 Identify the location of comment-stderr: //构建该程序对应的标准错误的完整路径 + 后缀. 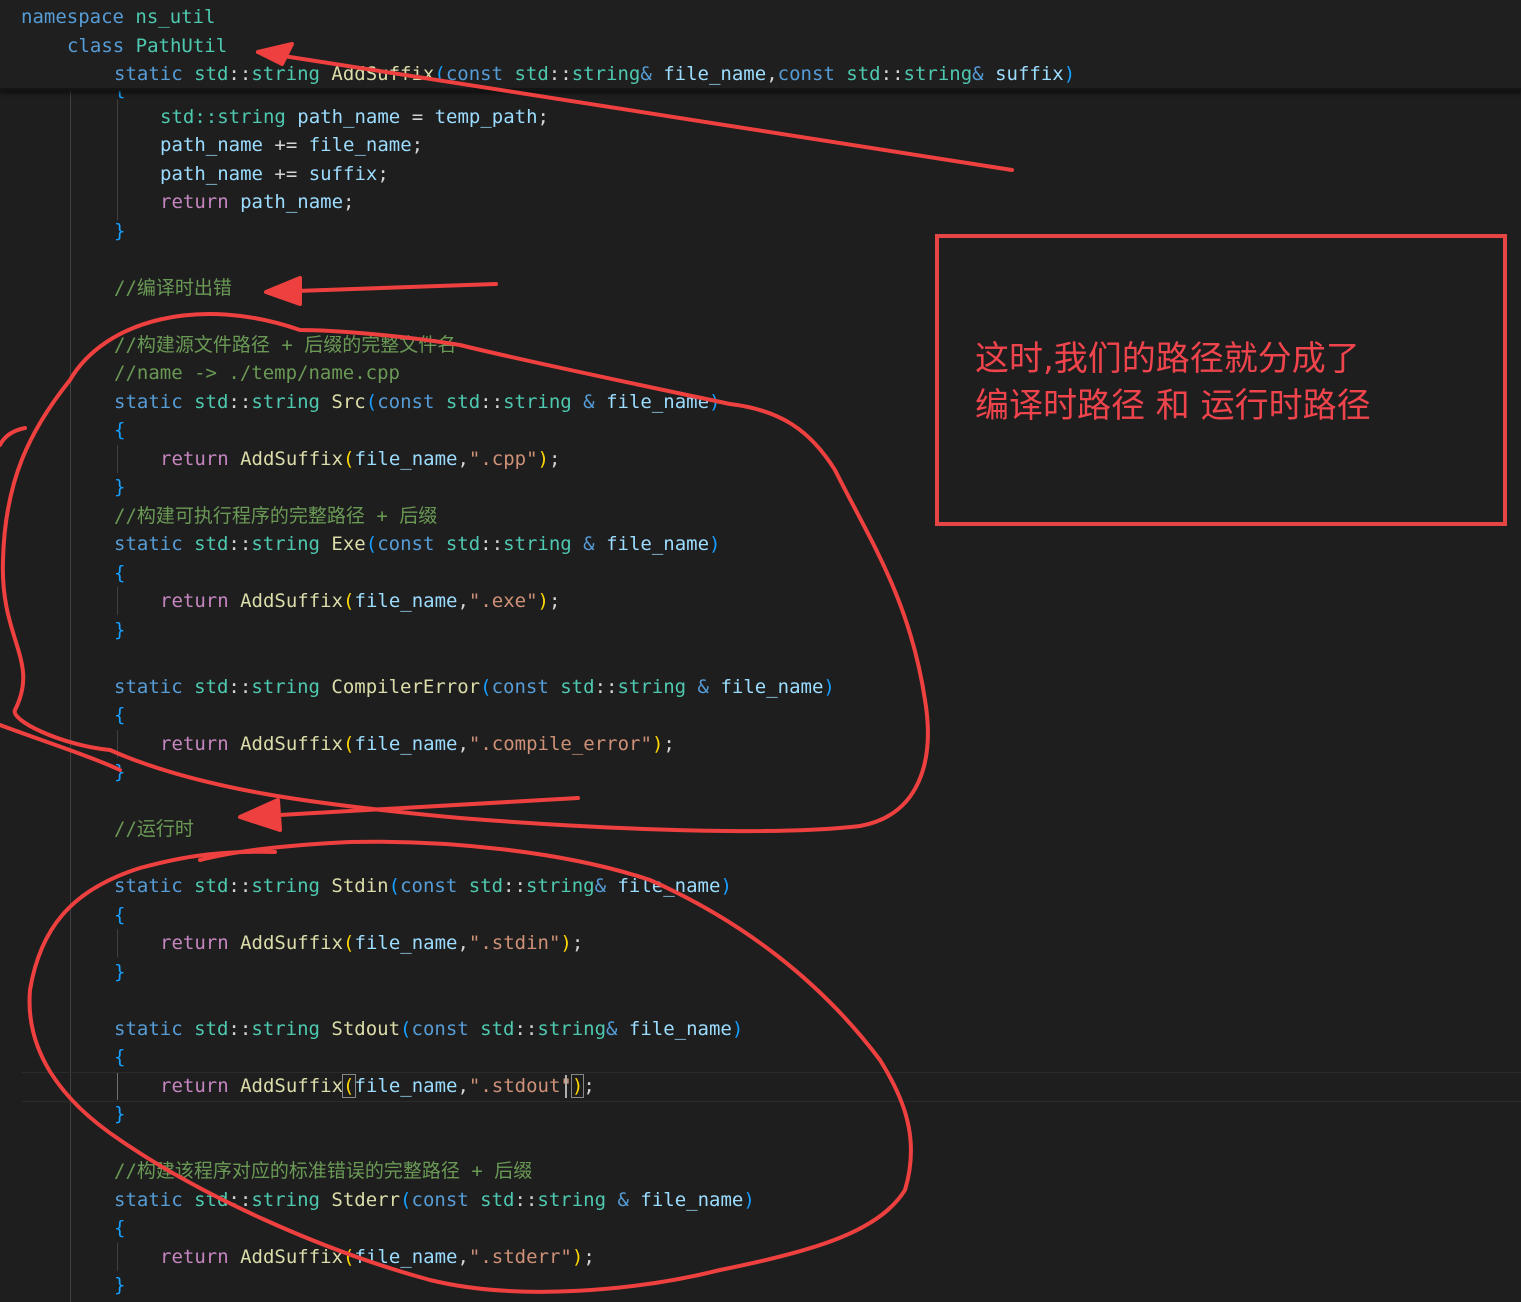
(323, 1171).